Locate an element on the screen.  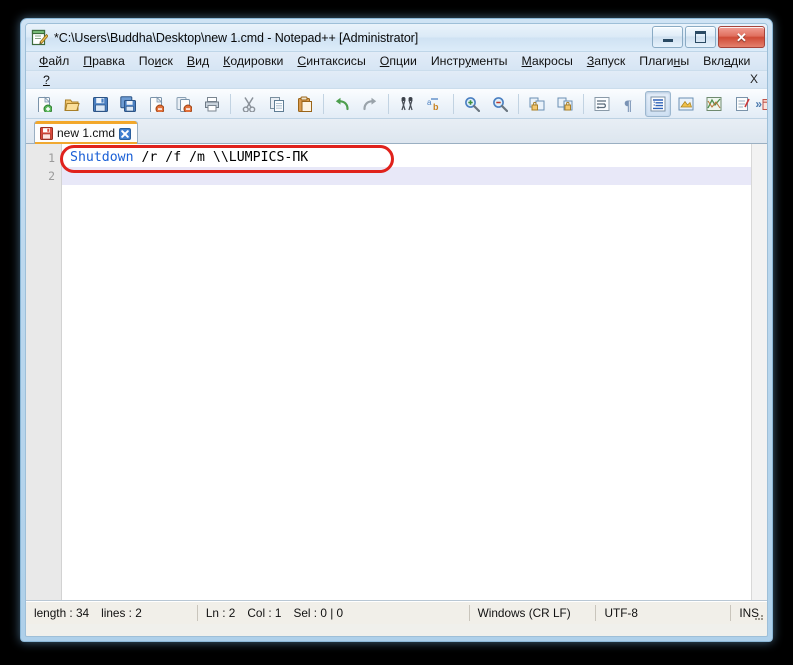
tab-close-icon is located at coordinates (125, 133).